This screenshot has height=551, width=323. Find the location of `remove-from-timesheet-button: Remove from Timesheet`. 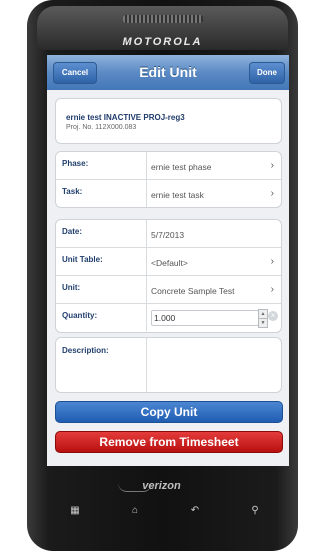

remove-from-timesheet-button: Remove from Timesheet is located at coordinates (169, 442).